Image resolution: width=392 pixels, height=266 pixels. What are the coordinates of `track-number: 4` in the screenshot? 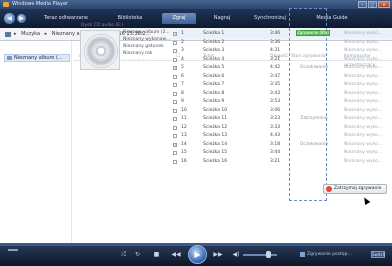 It's located at (182, 59).